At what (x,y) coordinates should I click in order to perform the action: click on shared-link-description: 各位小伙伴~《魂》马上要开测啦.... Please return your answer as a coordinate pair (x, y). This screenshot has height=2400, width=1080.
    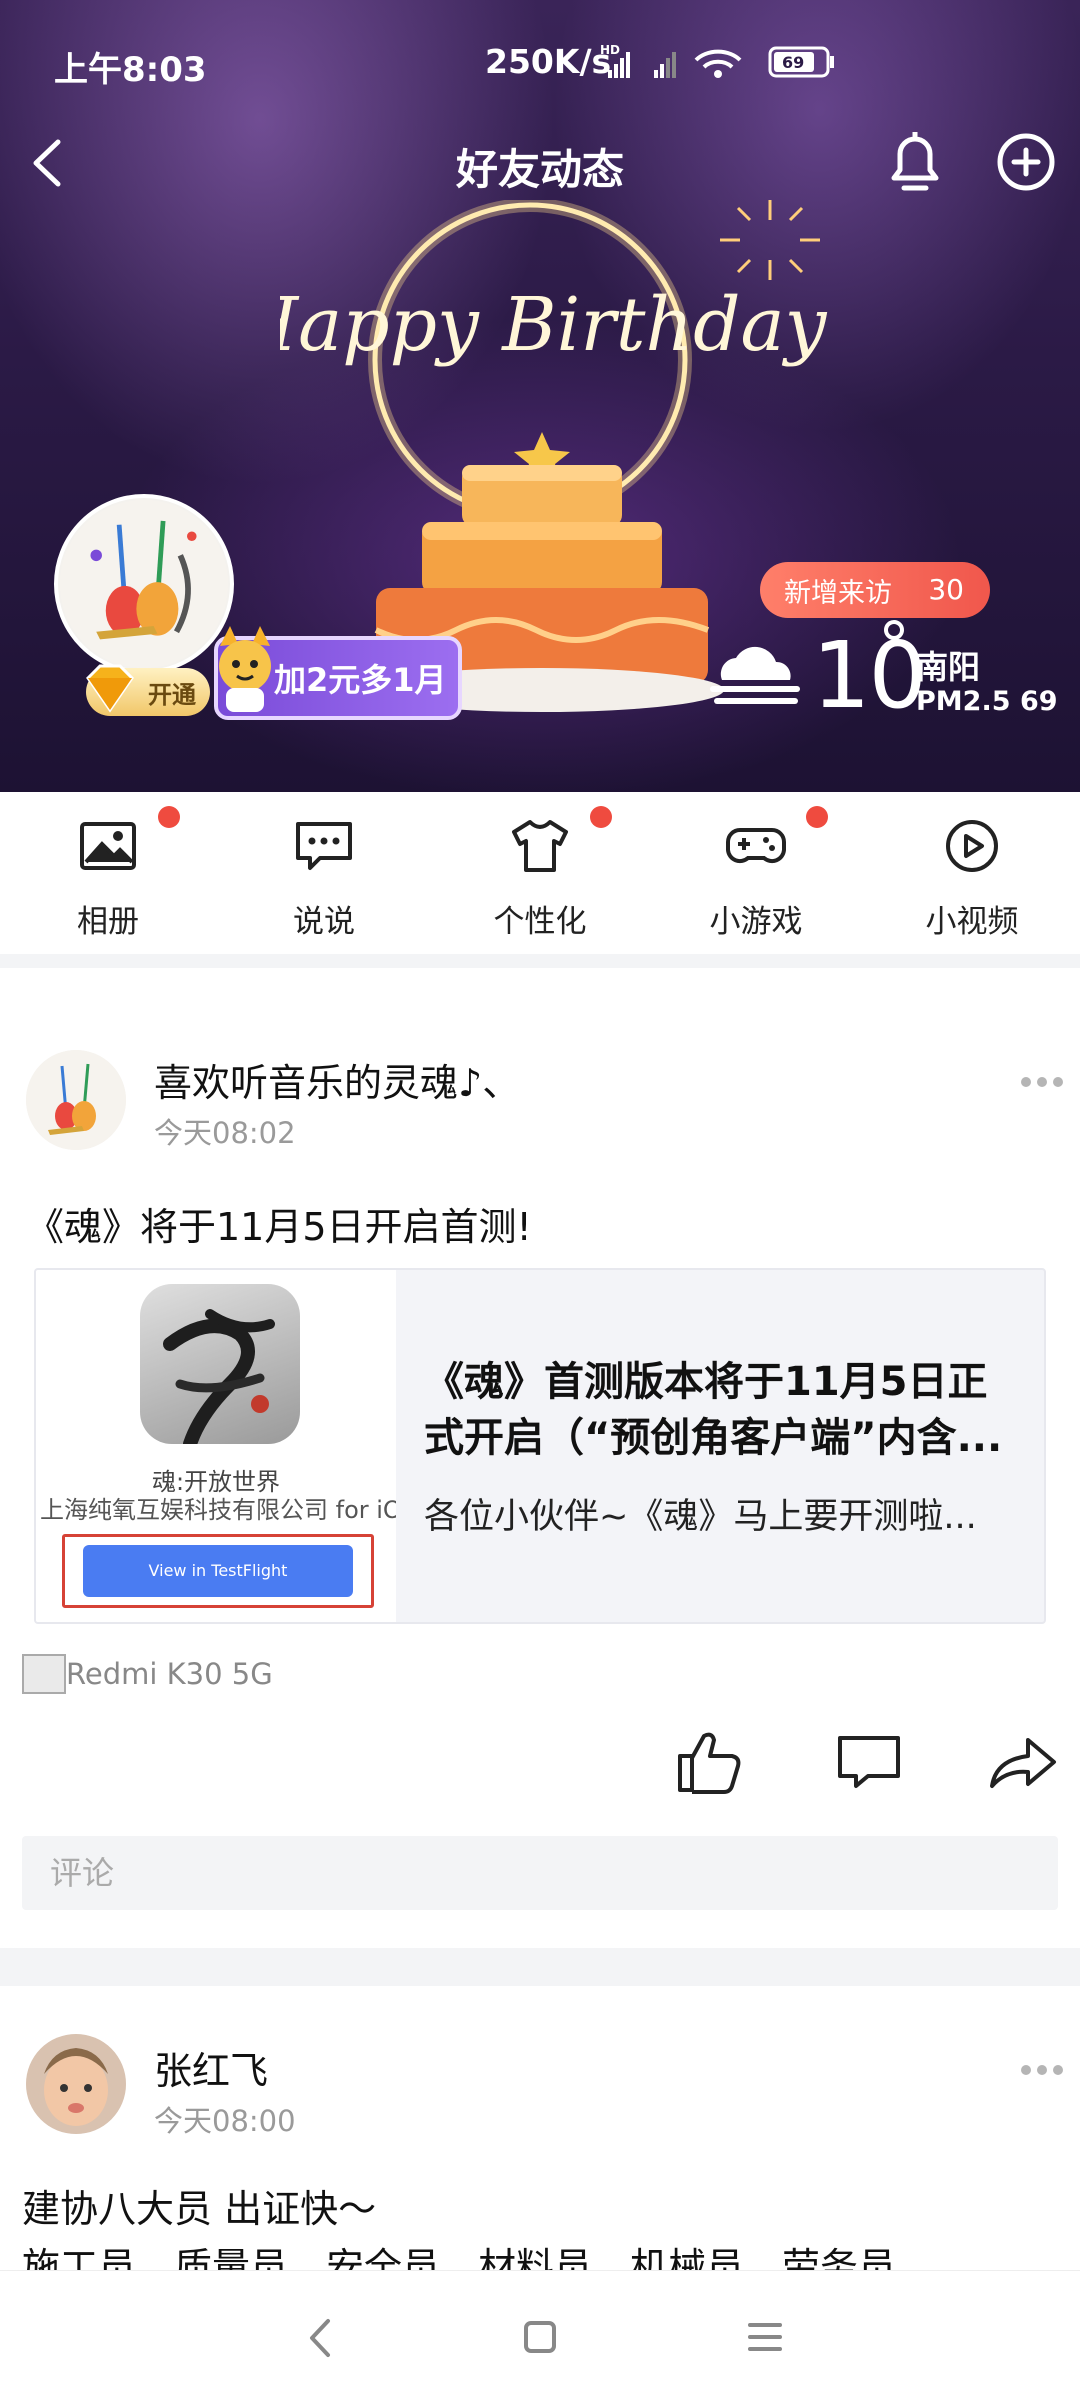
    Looking at the image, I should click on (700, 1517).